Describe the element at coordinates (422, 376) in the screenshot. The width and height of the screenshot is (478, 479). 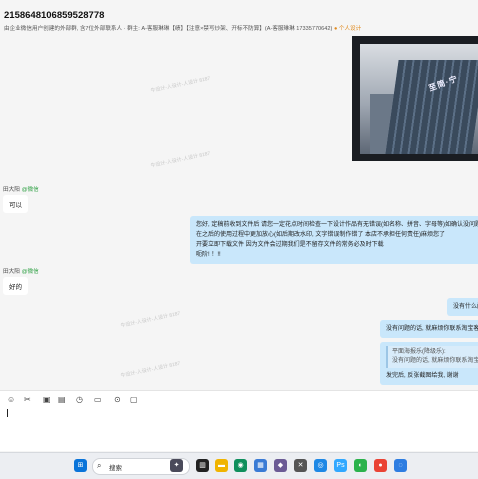
I see `reply-text: 发完后, 反张截图给我, 谢谢` at that location.